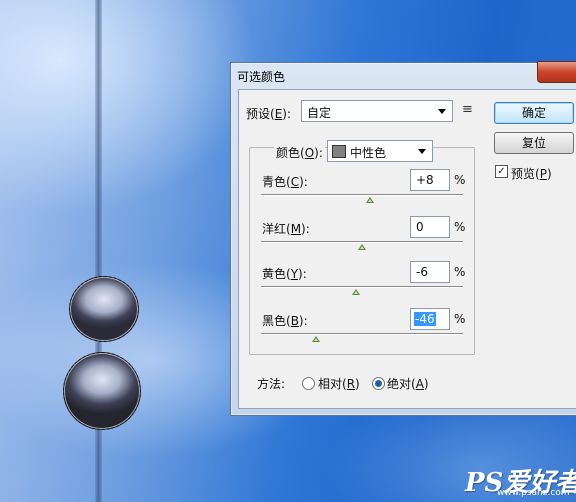 Image resolution: width=576 pixels, height=502 pixels. Describe the element at coordinates (362, 242) in the screenshot. I see `slider-track-magenta` at that location.